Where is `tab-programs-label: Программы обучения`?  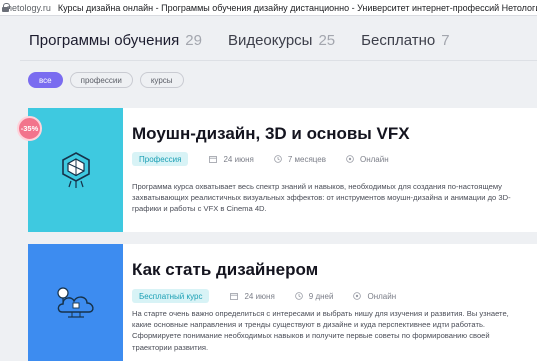 tab-programs-label: Программы обучения is located at coordinates (104, 40).